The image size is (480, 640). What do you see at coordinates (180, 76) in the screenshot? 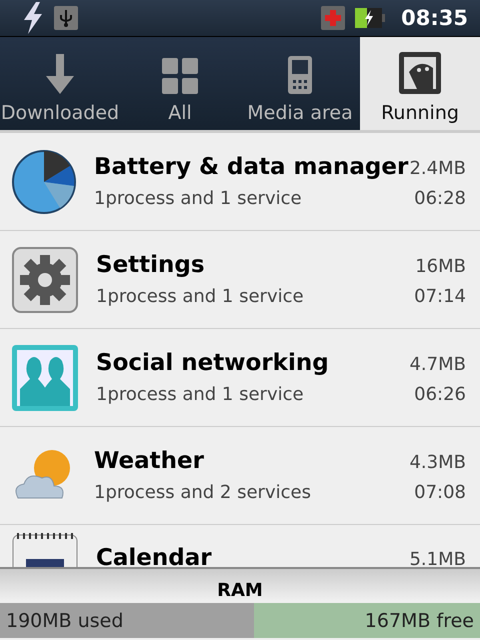
I see `grid-icon` at bounding box center [180, 76].